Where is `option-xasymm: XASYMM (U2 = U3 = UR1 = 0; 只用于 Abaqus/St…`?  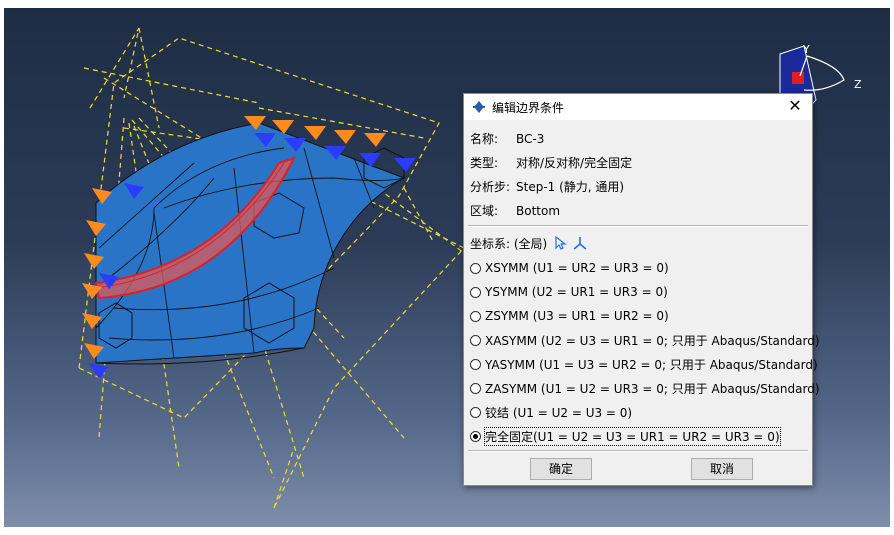 option-xasymm: XASYMM (U2 = U3 = UR1 = 0; 只用于 Abaqus/St… is located at coordinates (645, 340).